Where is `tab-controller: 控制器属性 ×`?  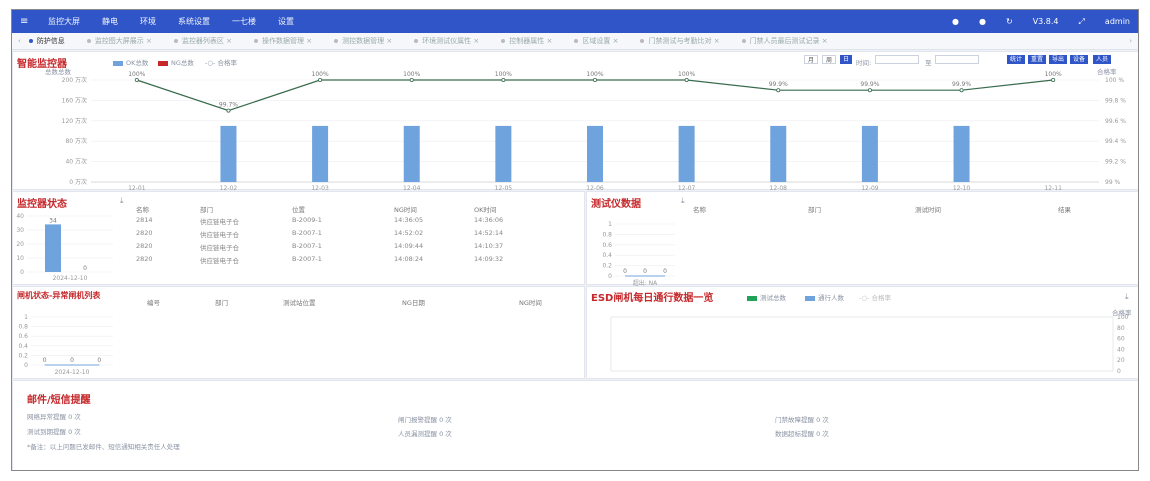
tab-controller: 控制器属性 × is located at coordinates (526, 41).